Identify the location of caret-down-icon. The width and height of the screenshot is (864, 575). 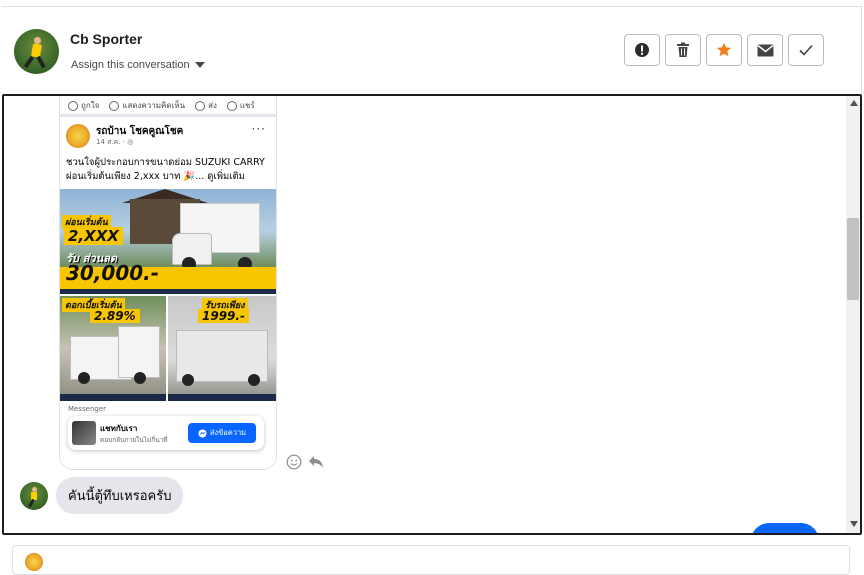
(199, 65).